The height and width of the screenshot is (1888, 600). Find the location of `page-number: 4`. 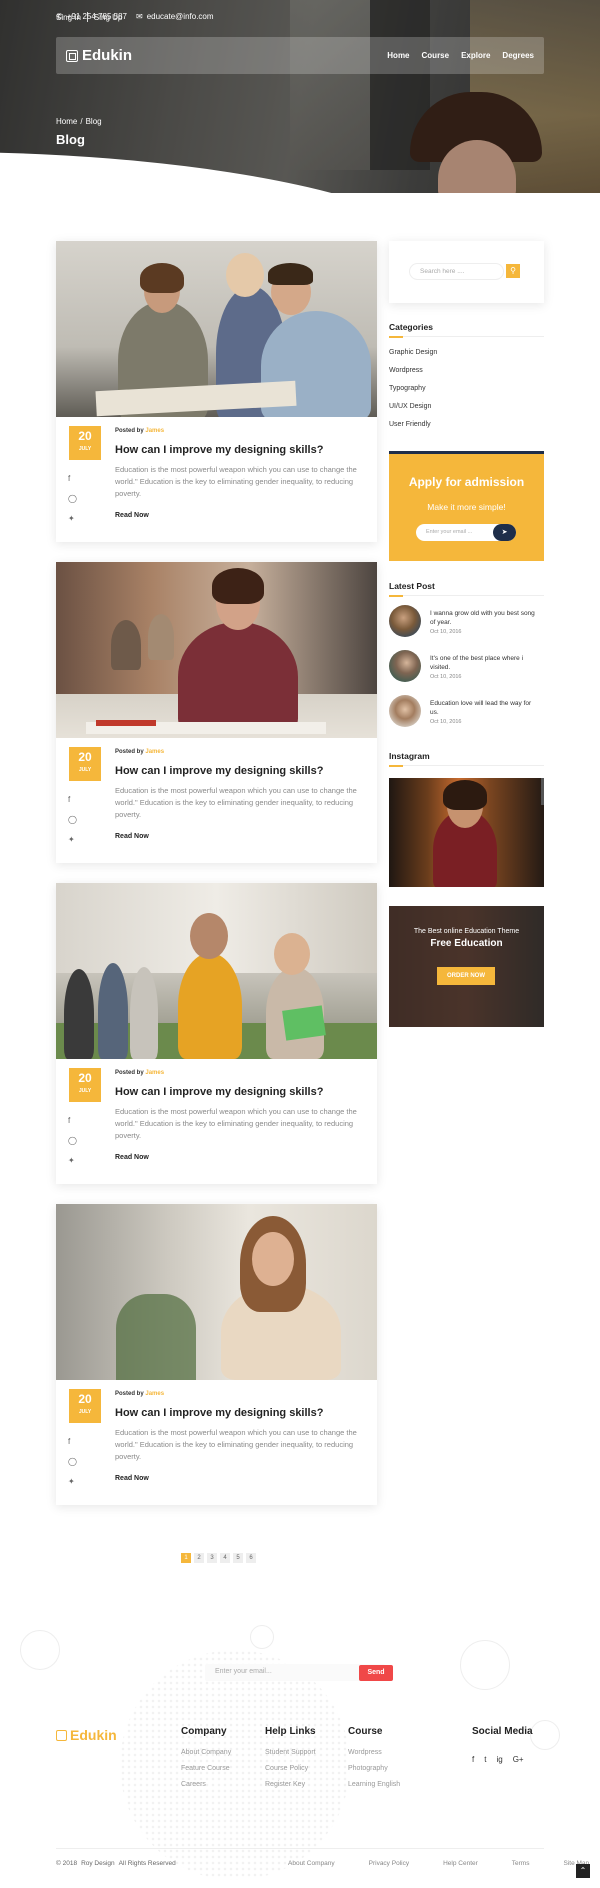

page-number: 4 is located at coordinates (225, 1558).